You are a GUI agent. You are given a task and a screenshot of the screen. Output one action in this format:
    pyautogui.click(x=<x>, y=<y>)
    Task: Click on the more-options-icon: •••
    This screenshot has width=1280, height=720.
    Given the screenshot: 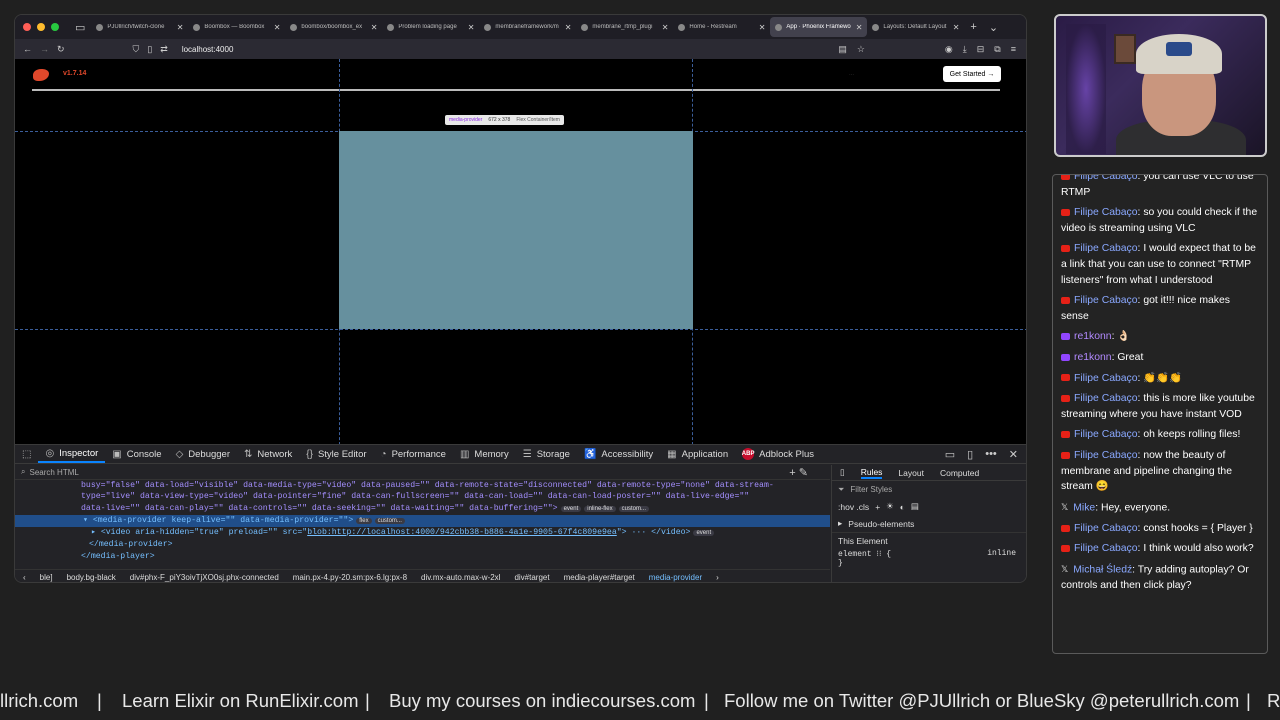 What is the action you would take?
    pyautogui.click(x=991, y=454)
    